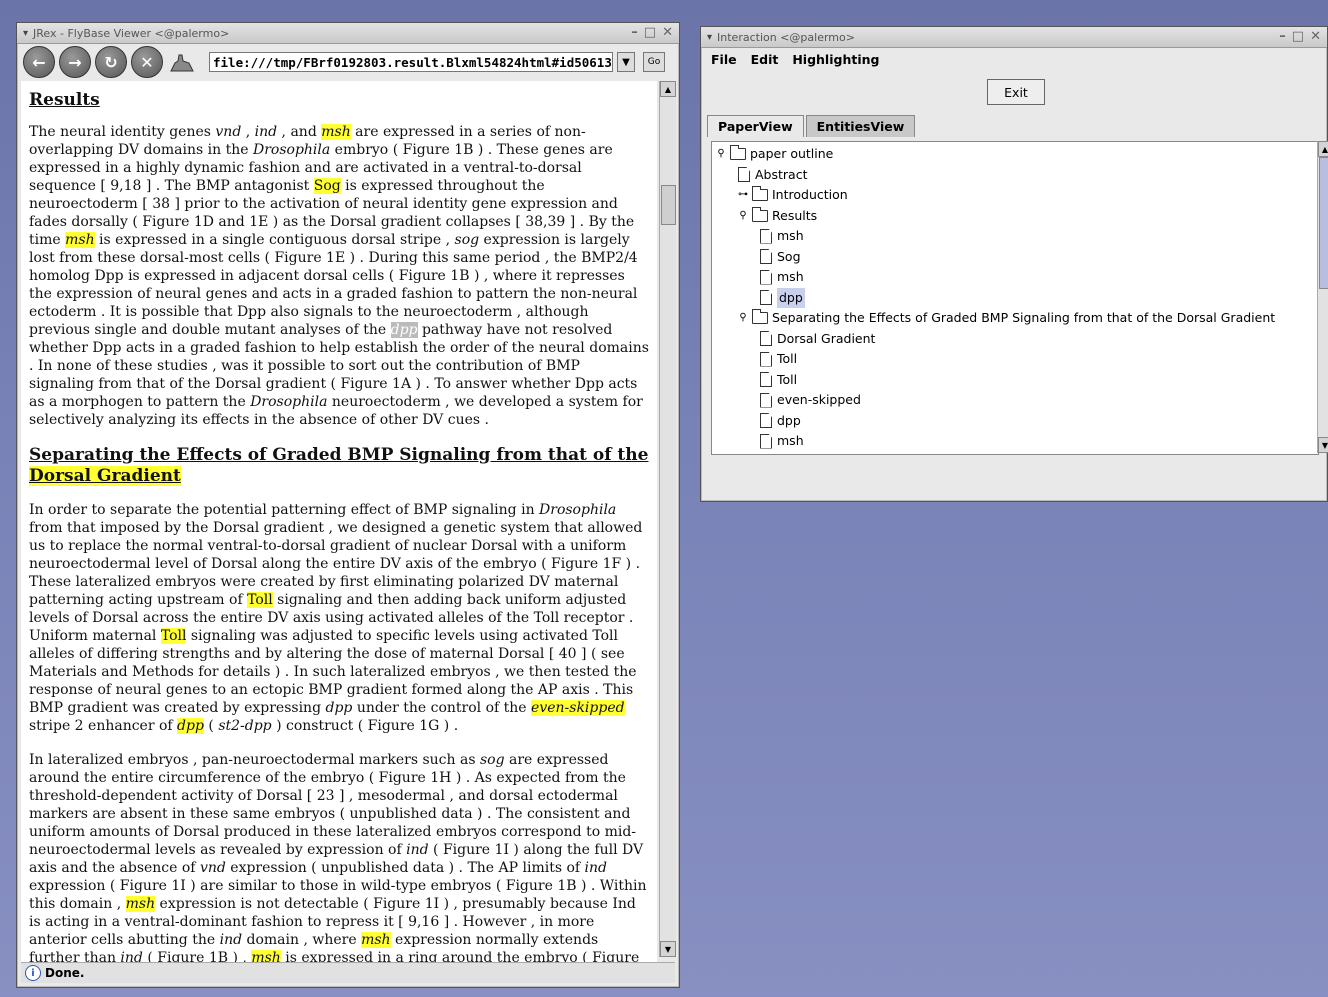 The height and width of the screenshot is (997, 1328). Describe the element at coordinates (810, 400) in the screenshot. I see `tree-node: even-skipped` at that location.